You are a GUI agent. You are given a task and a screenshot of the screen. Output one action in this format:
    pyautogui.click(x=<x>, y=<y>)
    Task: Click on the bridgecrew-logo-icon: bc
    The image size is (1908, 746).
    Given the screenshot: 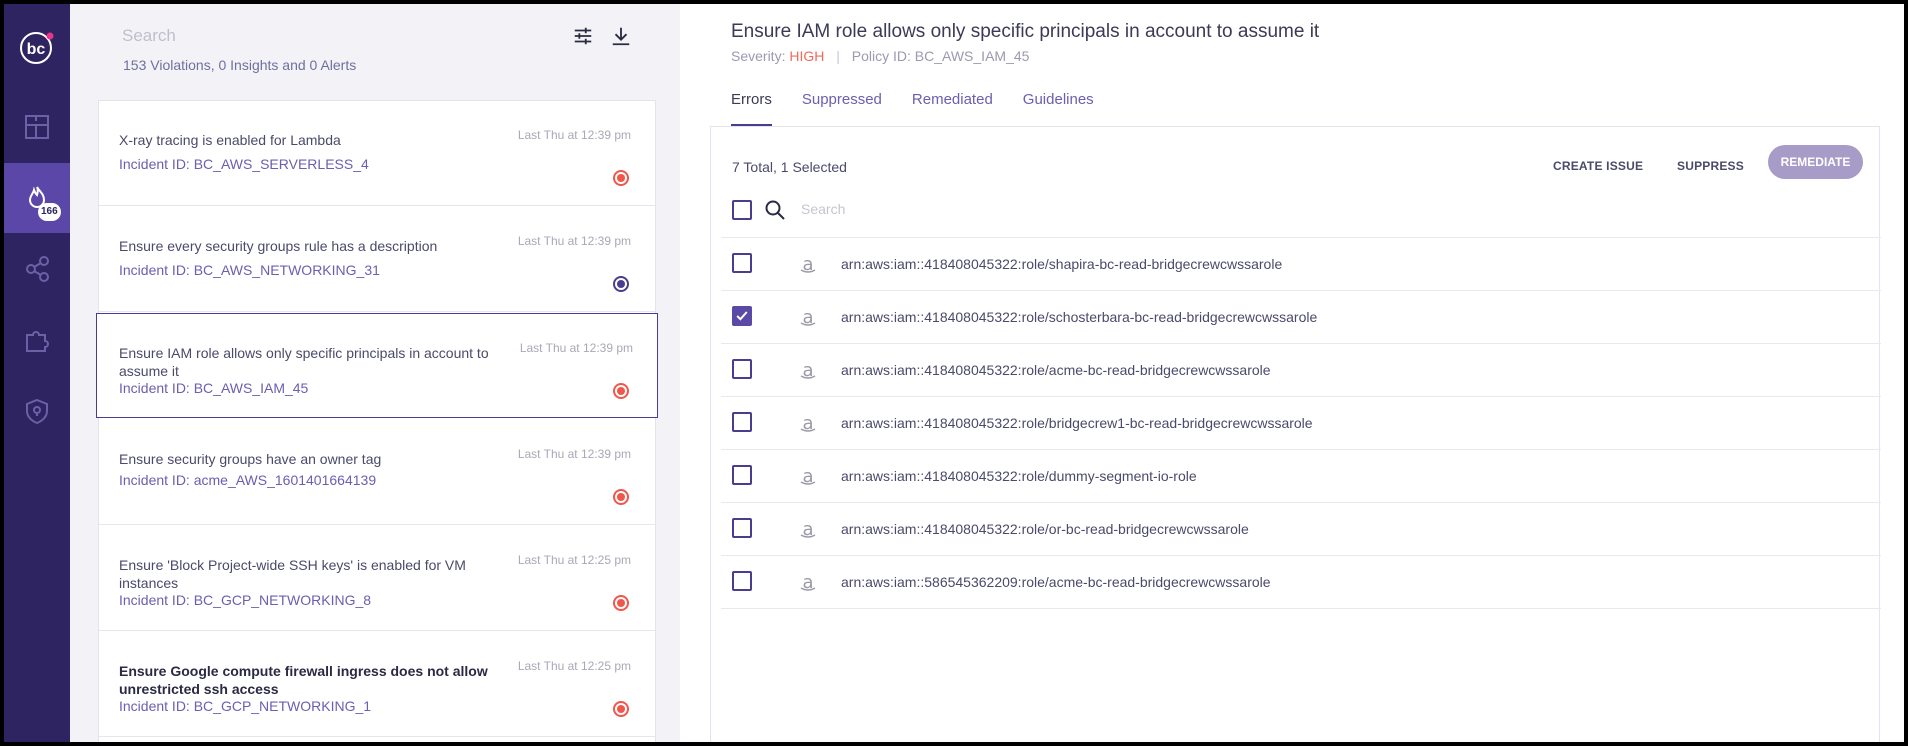 What is the action you would take?
    pyautogui.click(x=37, y=48)
    